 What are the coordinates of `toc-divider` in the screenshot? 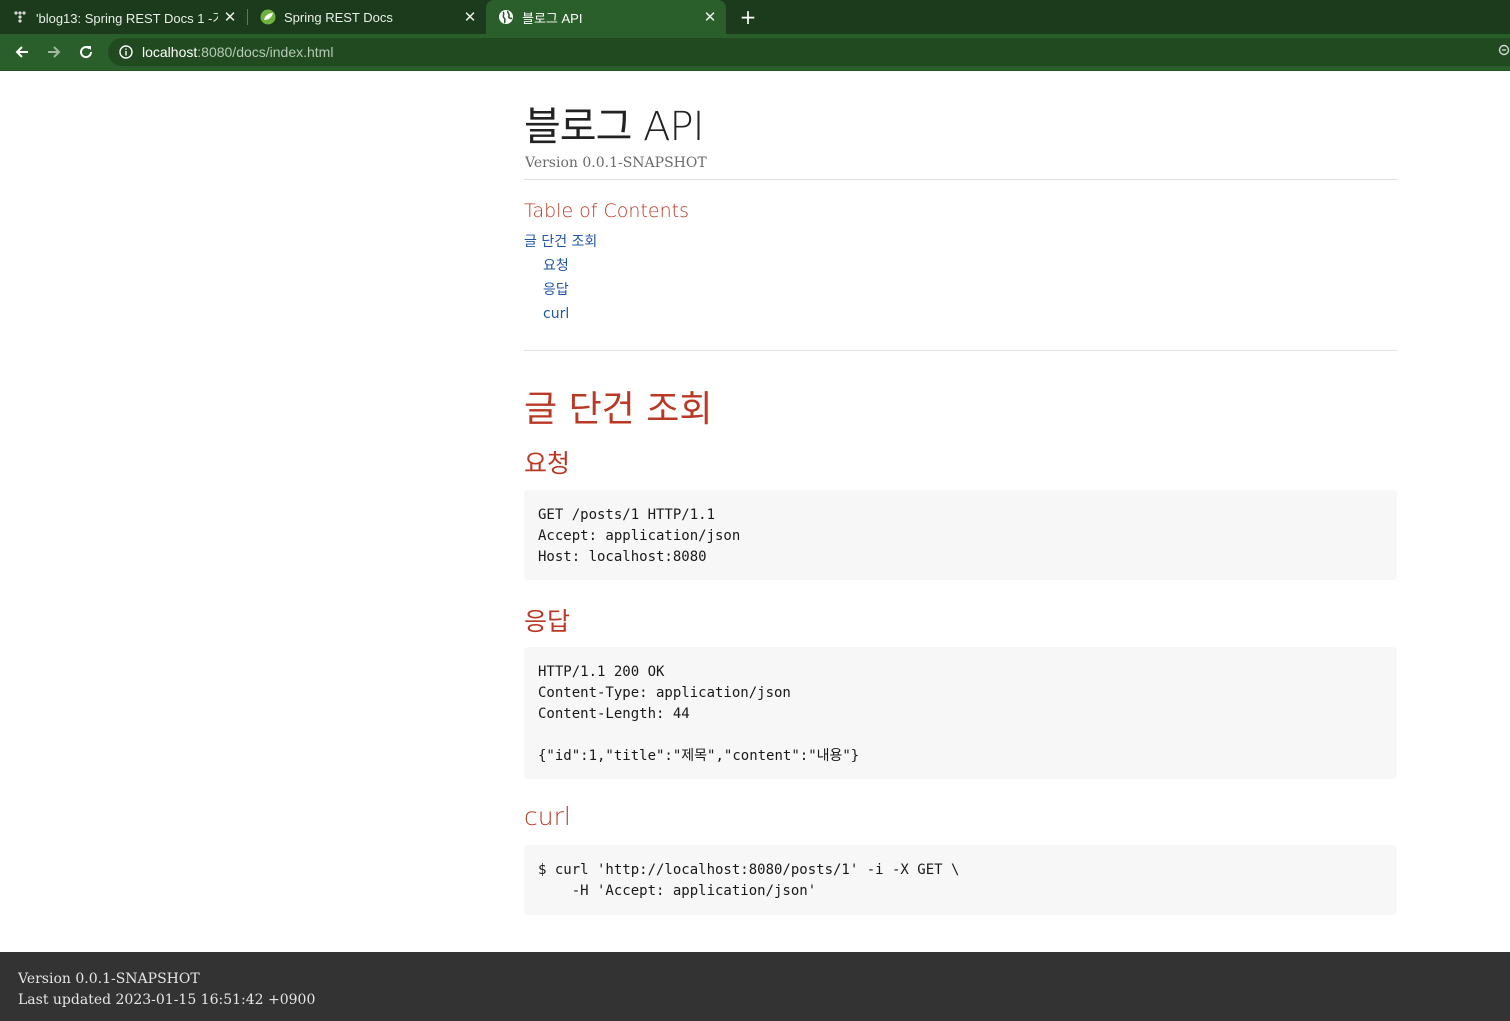 It's located at (960, 350).